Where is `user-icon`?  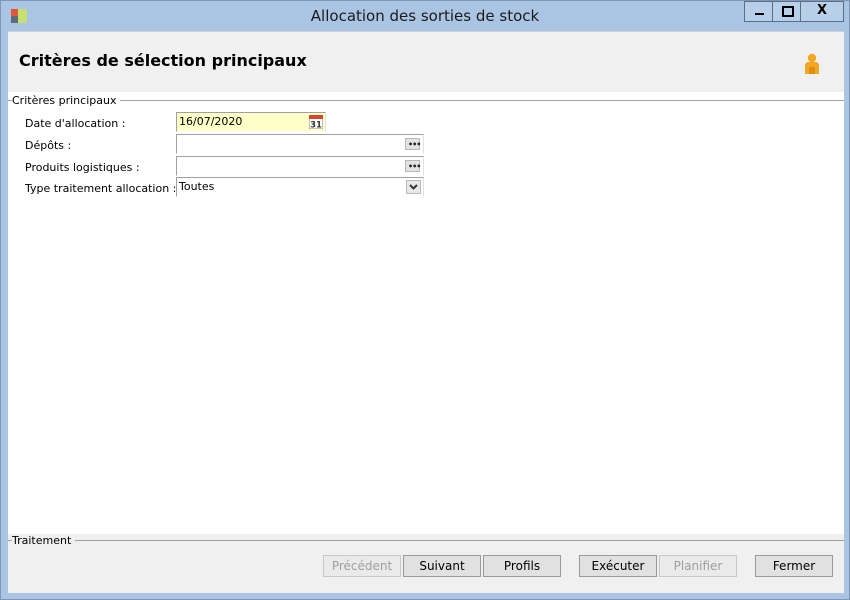 user-icon is located at coordinates (812, 63).